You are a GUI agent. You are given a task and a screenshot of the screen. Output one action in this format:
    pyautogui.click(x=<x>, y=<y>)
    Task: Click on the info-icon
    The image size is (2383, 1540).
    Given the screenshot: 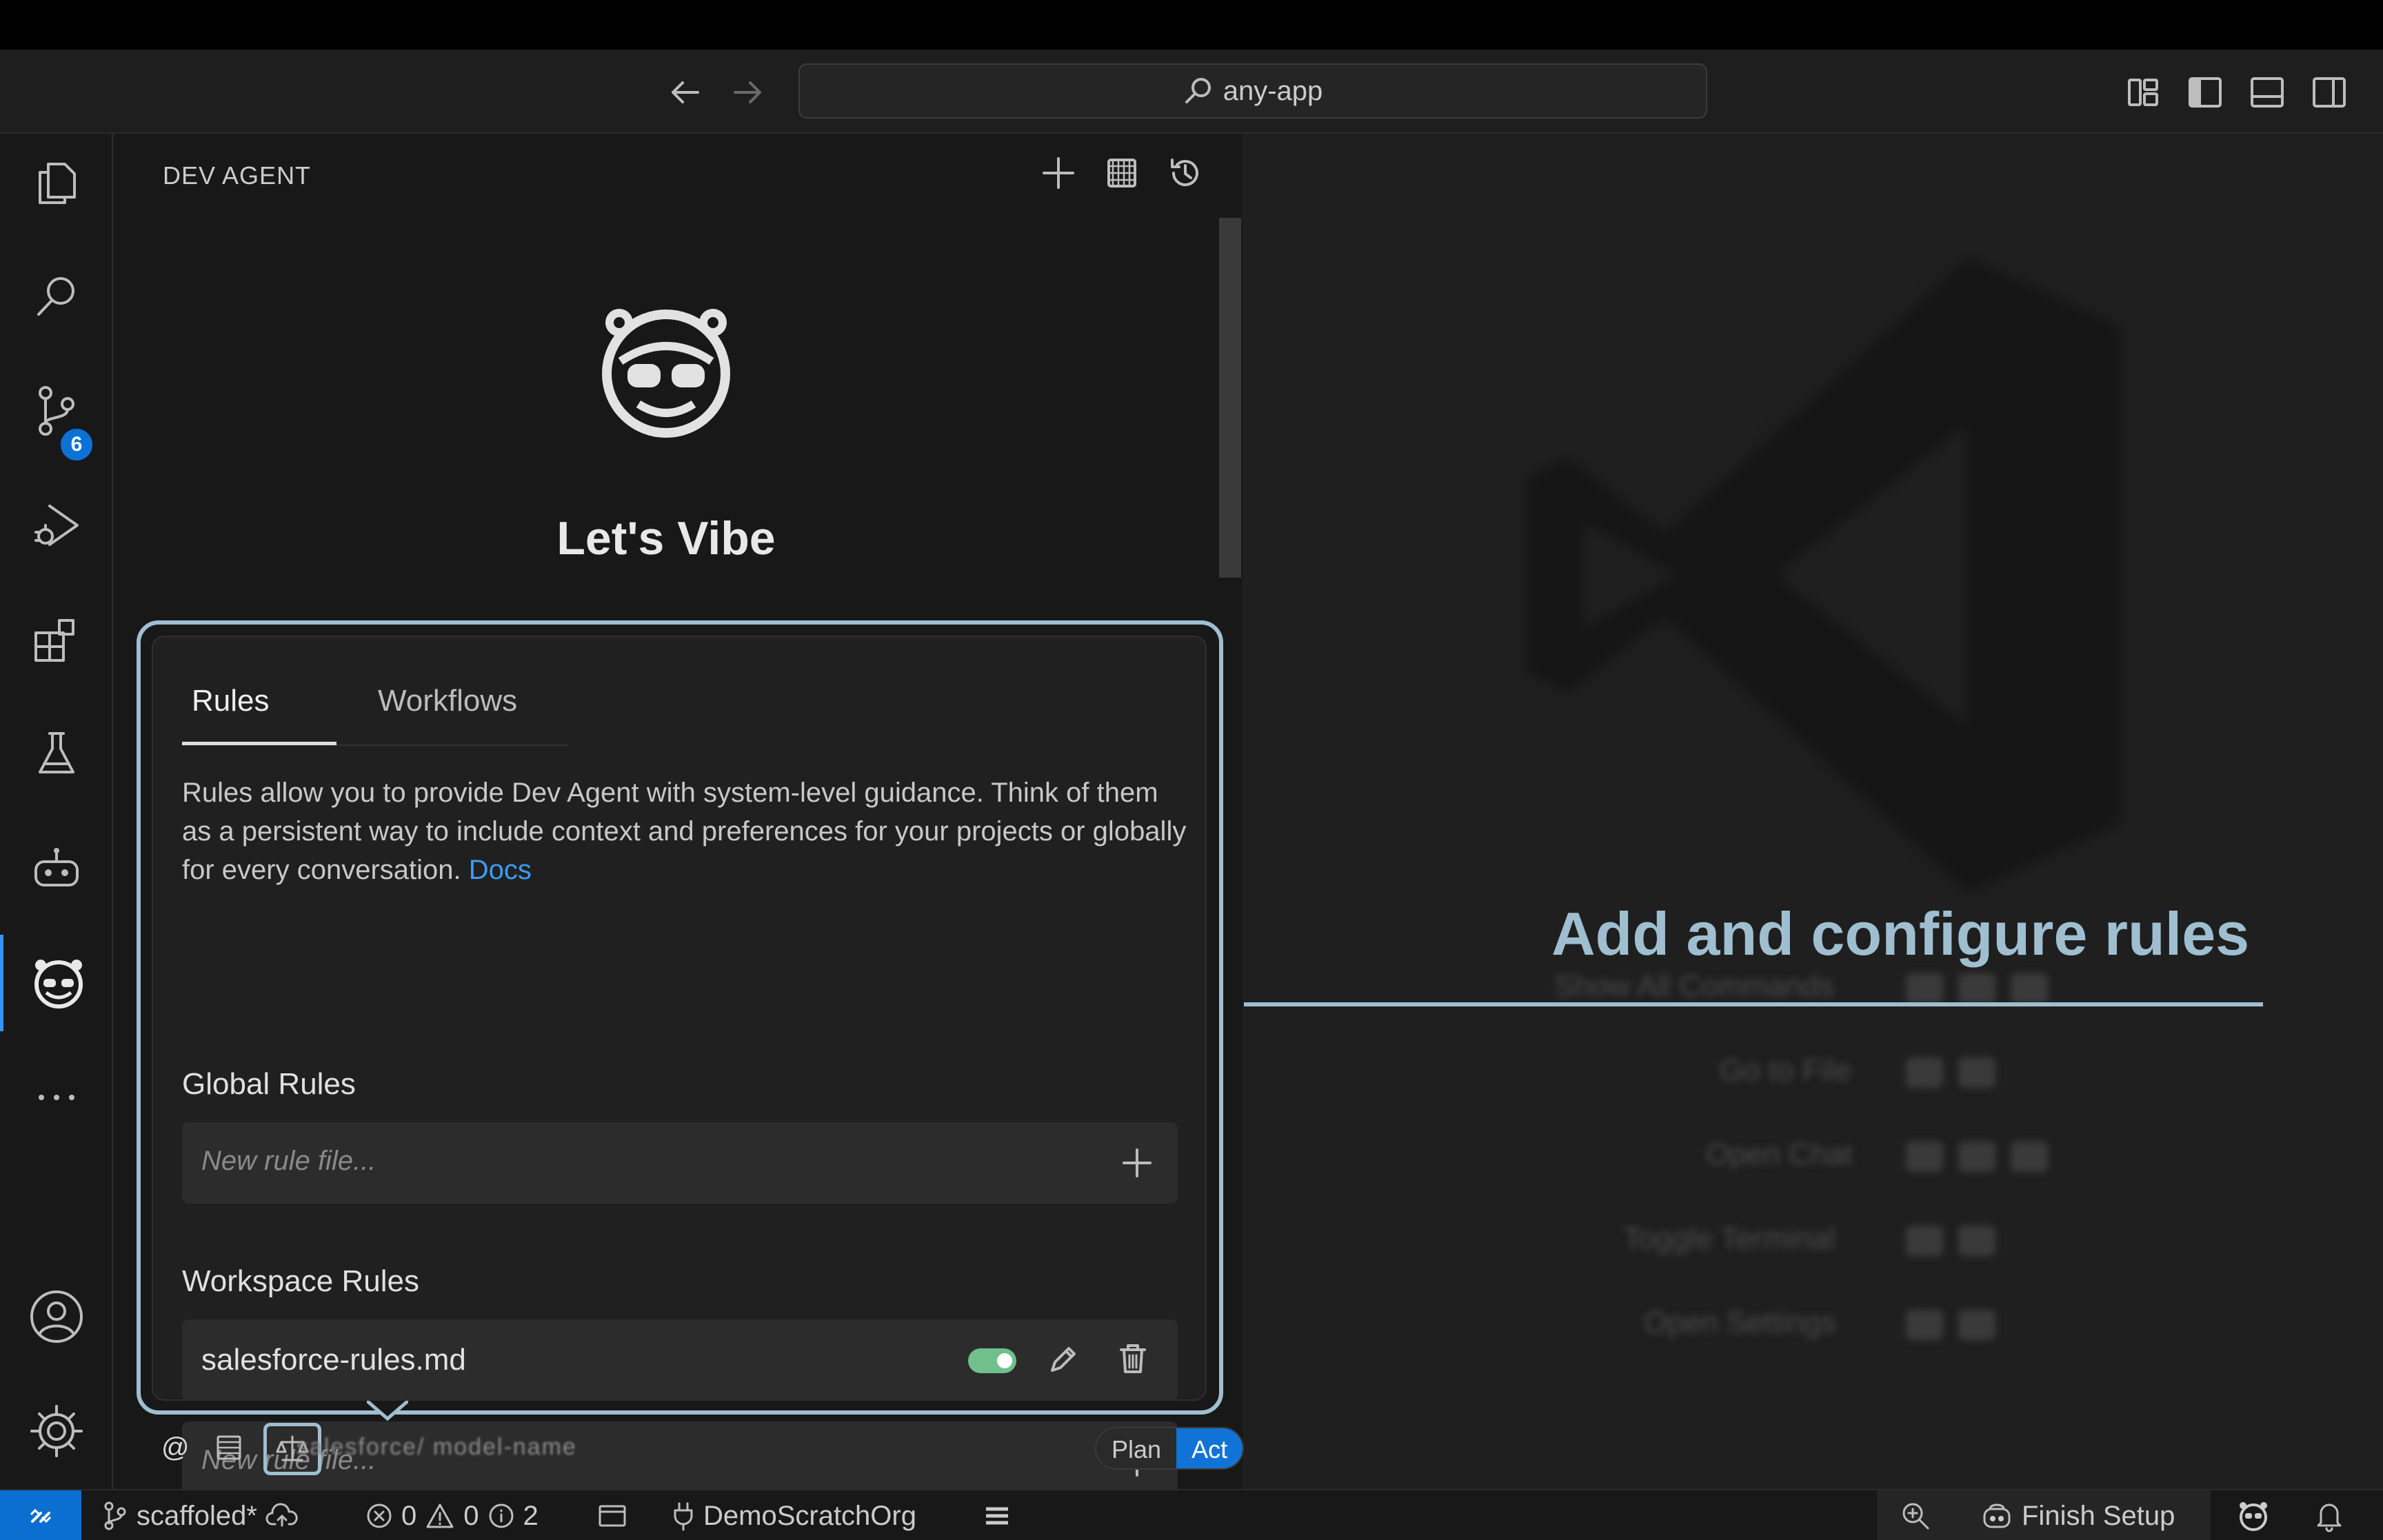 What is the action you would take?
    pyautogui.click(x=501, y=1516)
    